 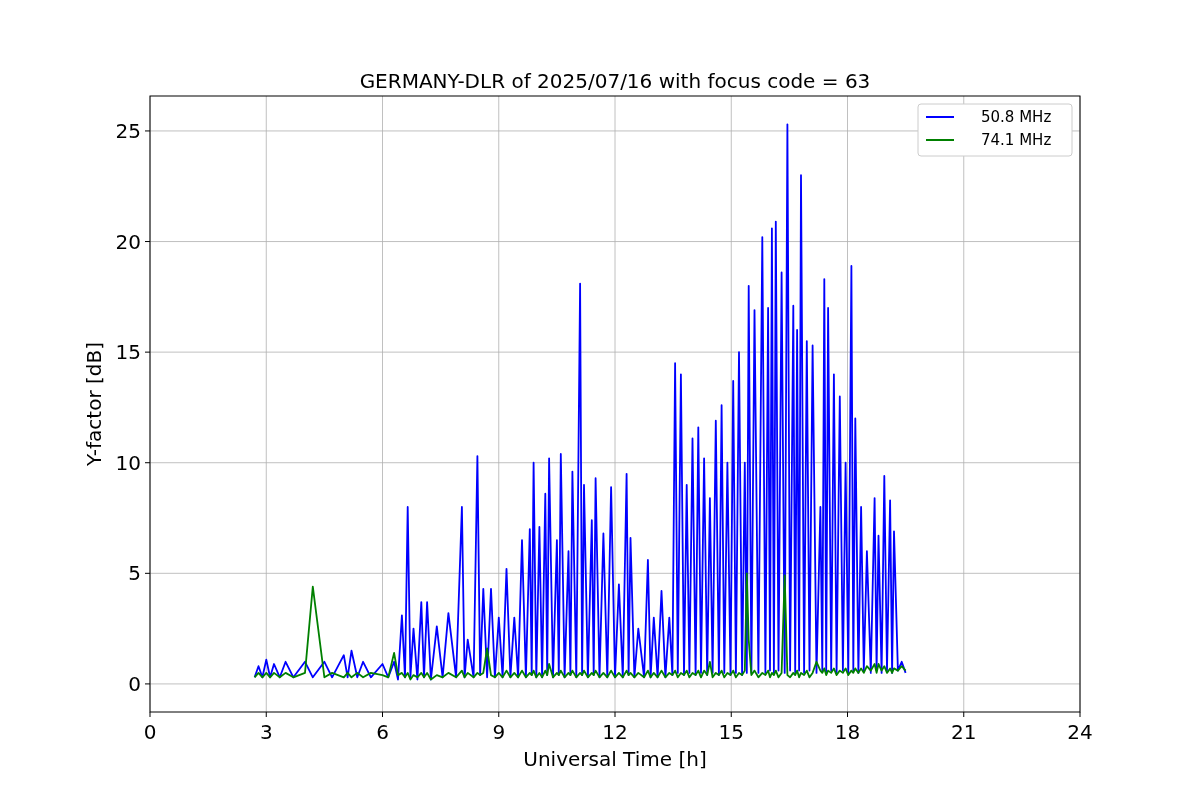 I want to click on tick-label: 12, so click(x=615, y=732).